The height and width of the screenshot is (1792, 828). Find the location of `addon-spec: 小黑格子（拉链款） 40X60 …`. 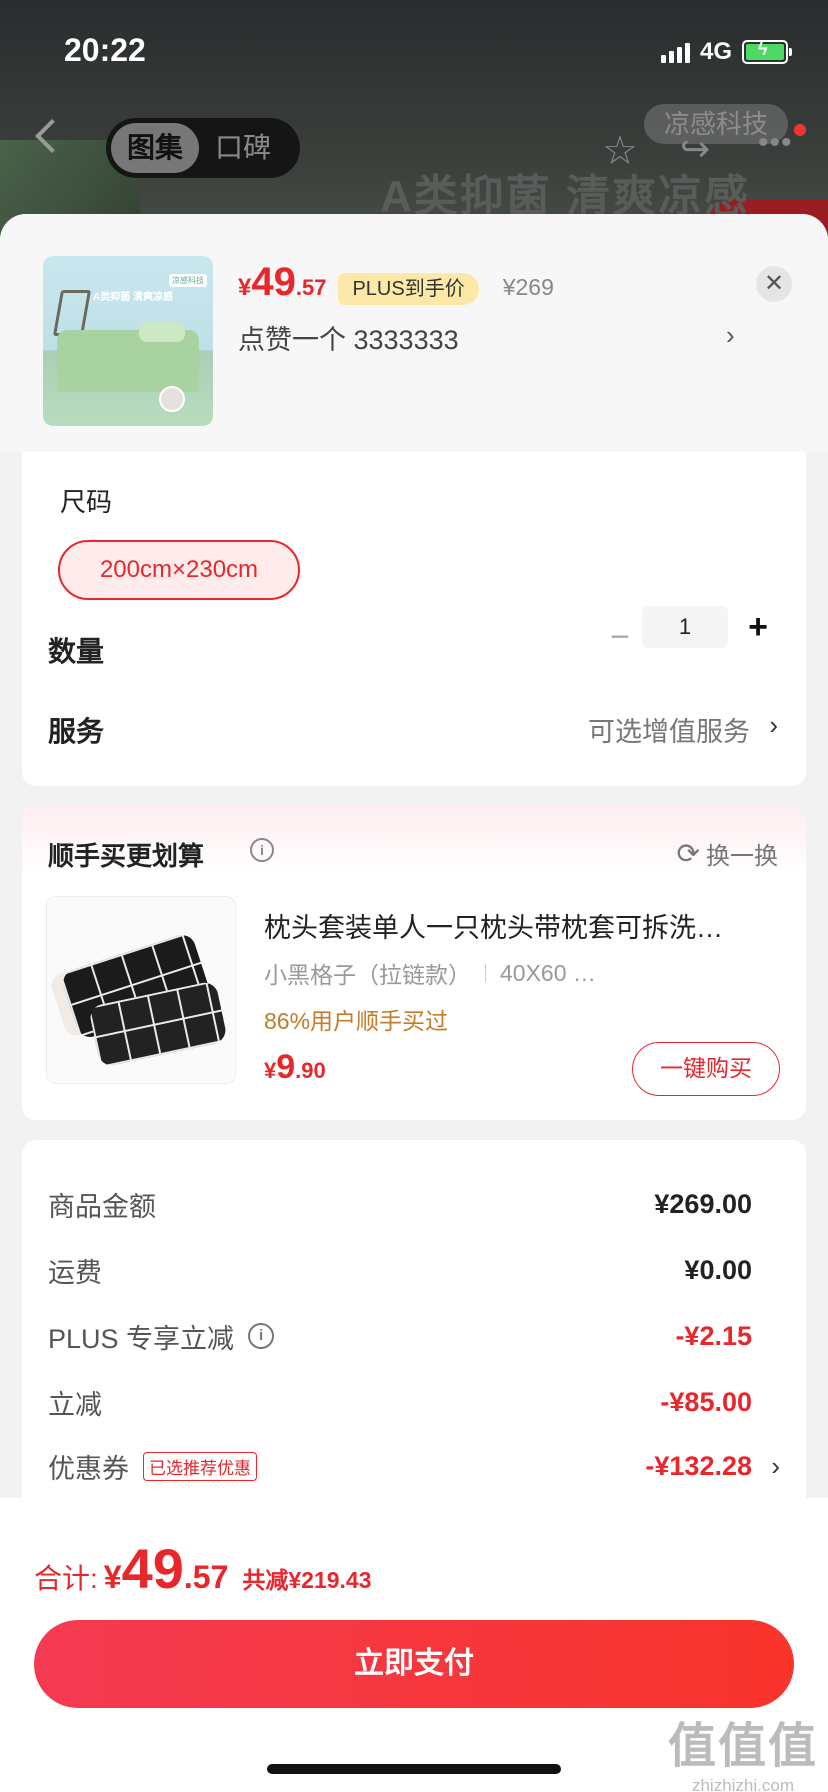

addon-spec: 小黑格子（拉链款） 40X60 … is located at coordinates (430, 973).